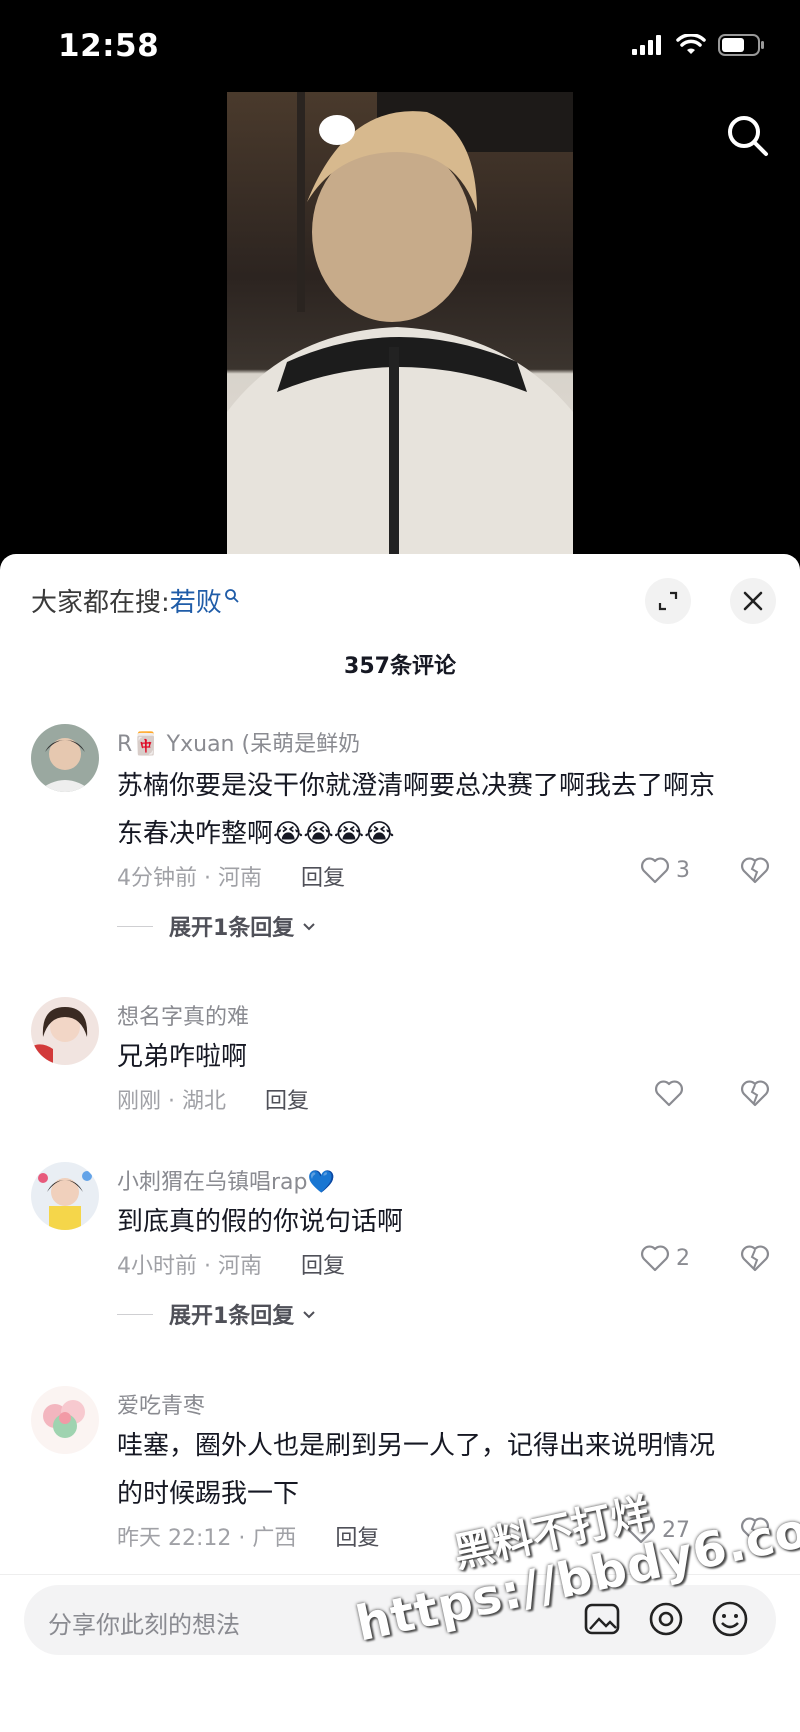 The image size is (800, 1732). I want to click on like-button: 3, so click(665, 870).